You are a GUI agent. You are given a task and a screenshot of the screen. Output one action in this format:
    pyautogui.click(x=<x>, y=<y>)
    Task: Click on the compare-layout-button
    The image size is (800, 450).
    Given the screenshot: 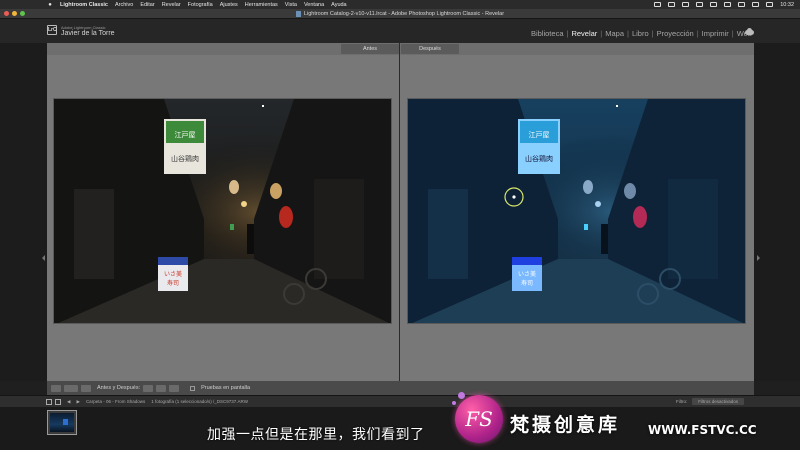 What is the action you would take?
    pyautogui.click(x=71, y=388)
    